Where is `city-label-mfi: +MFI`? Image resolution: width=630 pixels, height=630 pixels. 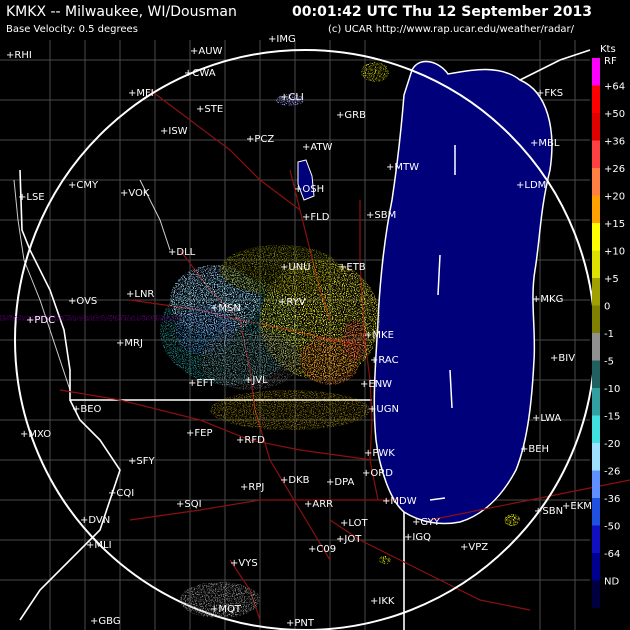 city-label-mfi: +MFI is located at coordinates (141, 93).